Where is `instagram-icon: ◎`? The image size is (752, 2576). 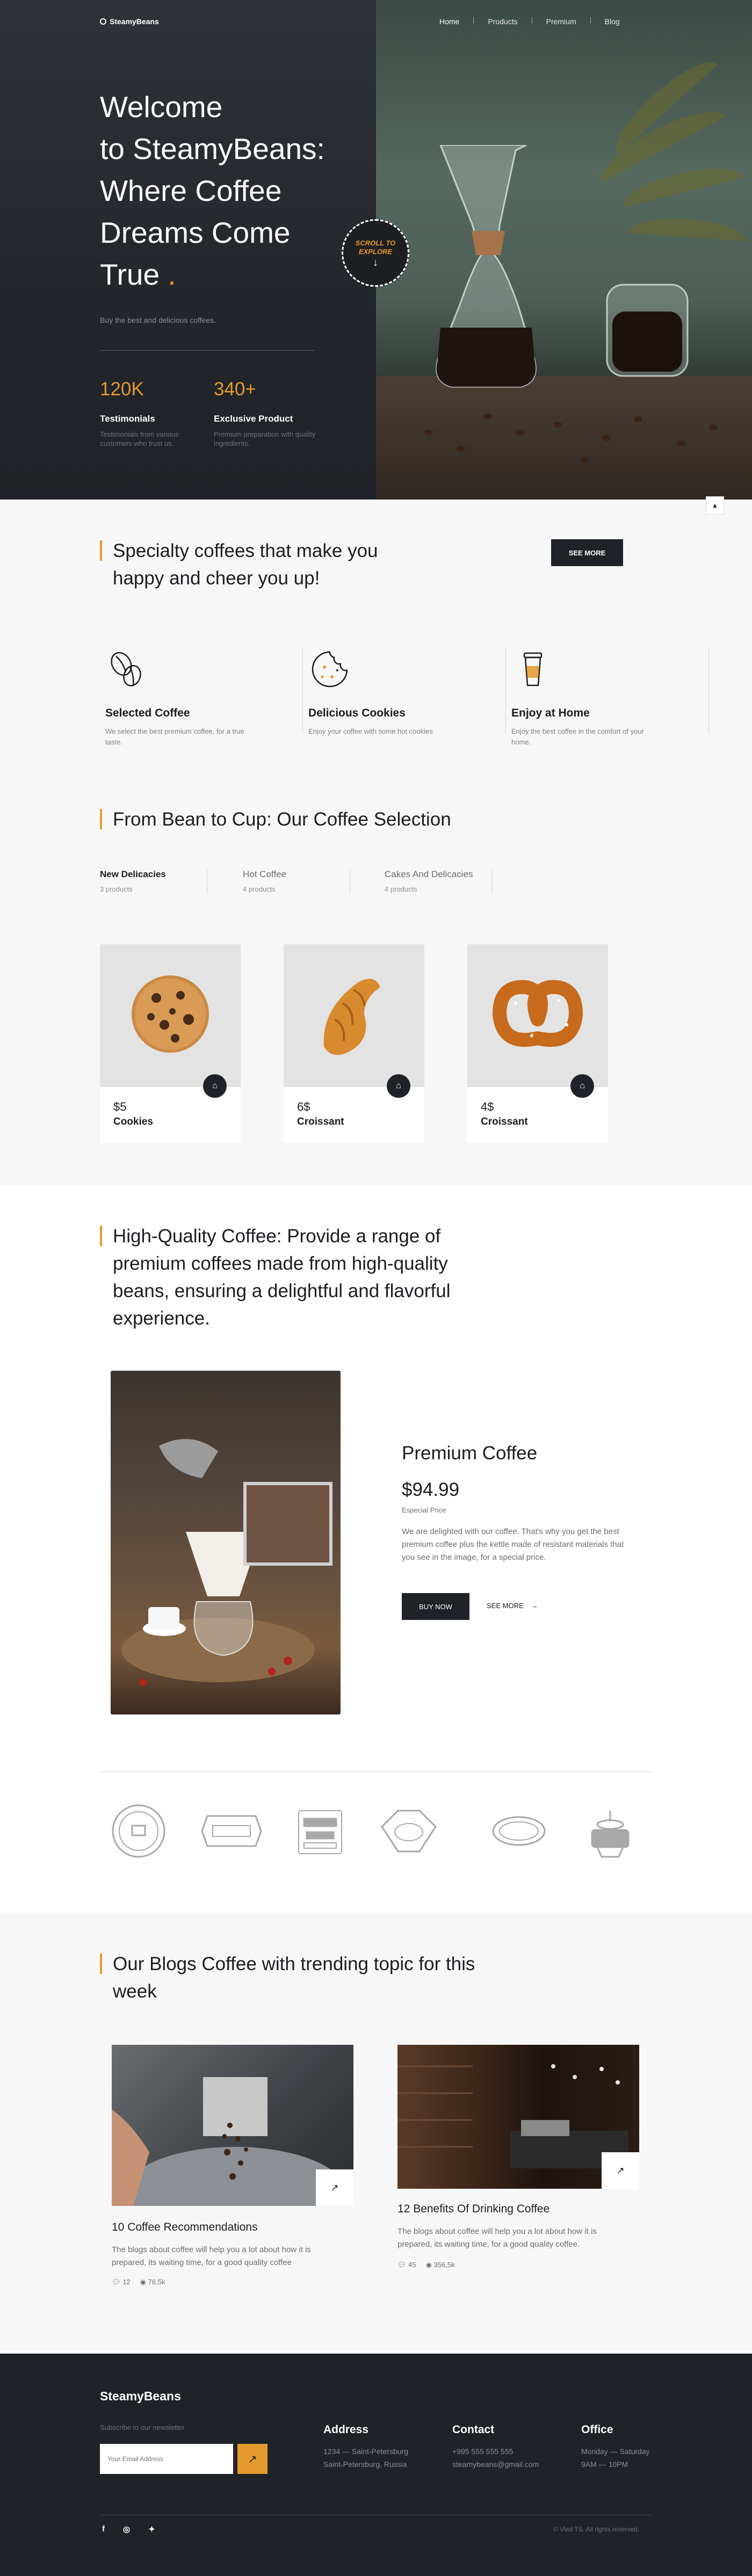
instagram-icon: ◎ is located at coordinates (126, 2529).